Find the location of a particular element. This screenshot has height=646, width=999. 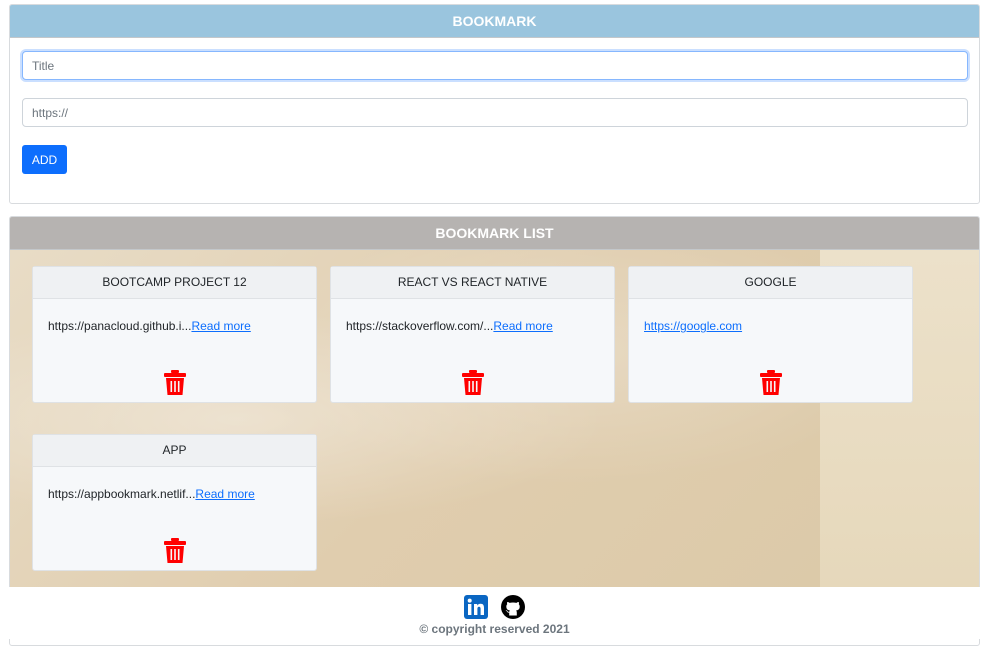

github-icon is located at coordinates (513, 607).